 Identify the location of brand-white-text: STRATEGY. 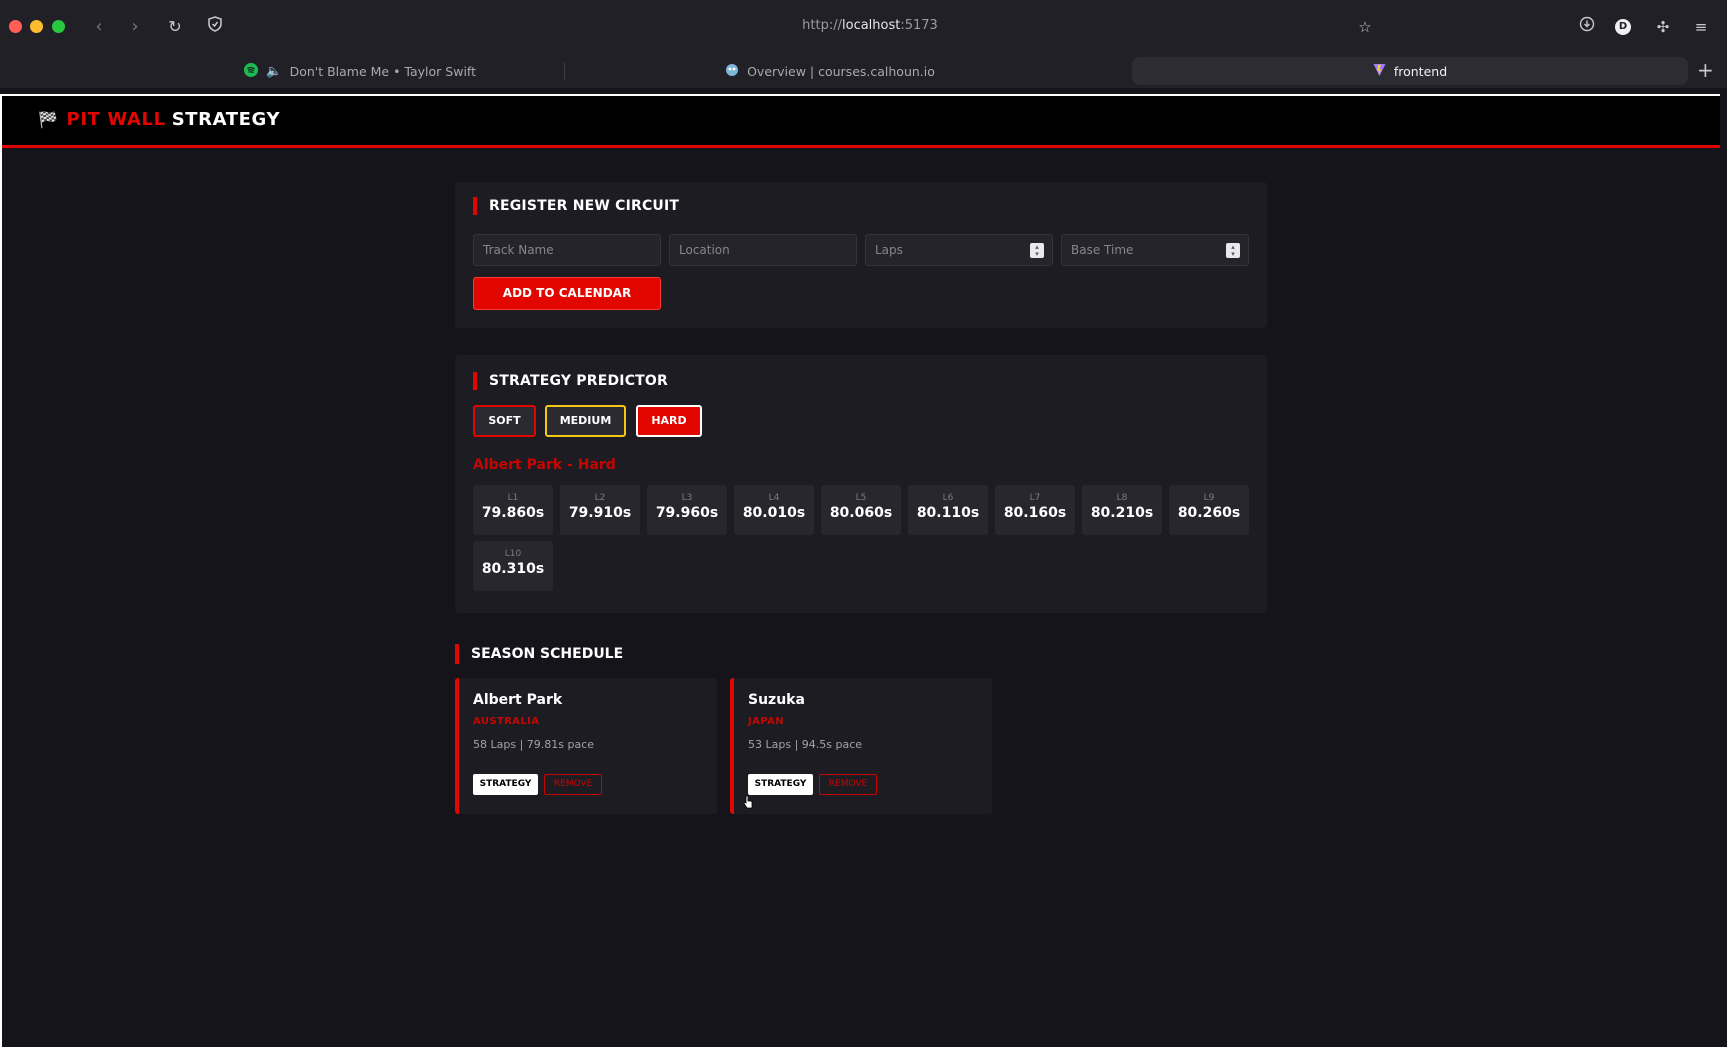
(226, 119).